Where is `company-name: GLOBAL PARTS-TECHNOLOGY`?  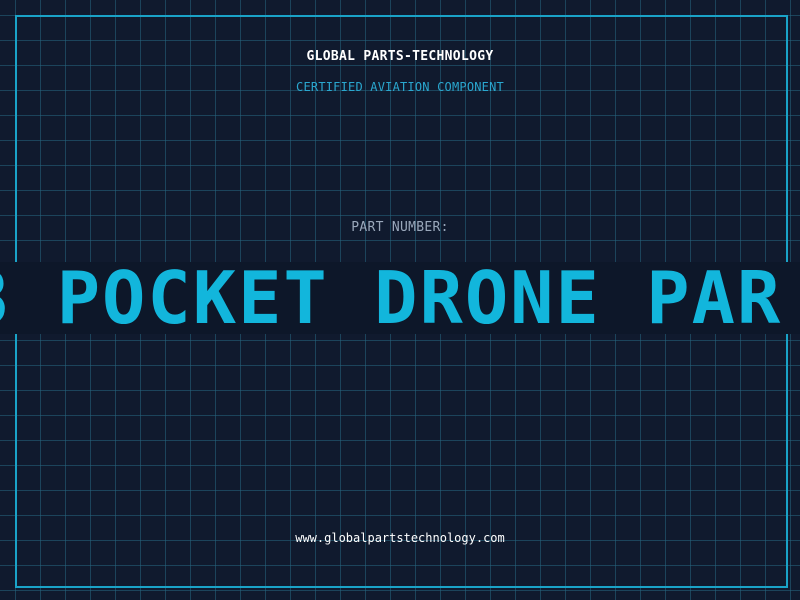
company-name: GLOBAL PARTS-TECHNOLOGY is located at coordinates (400, 56).